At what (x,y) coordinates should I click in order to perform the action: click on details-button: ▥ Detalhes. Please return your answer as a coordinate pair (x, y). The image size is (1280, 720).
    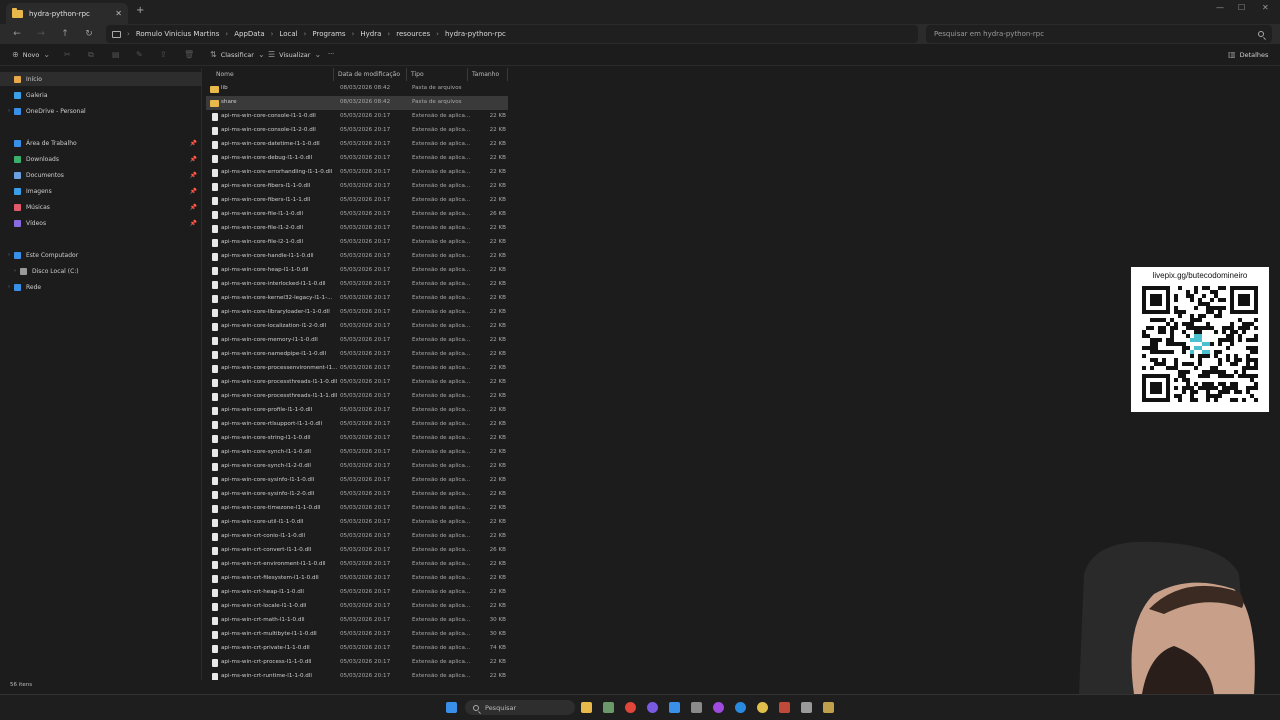
    Looking at the image, I should click on (1248, 54).